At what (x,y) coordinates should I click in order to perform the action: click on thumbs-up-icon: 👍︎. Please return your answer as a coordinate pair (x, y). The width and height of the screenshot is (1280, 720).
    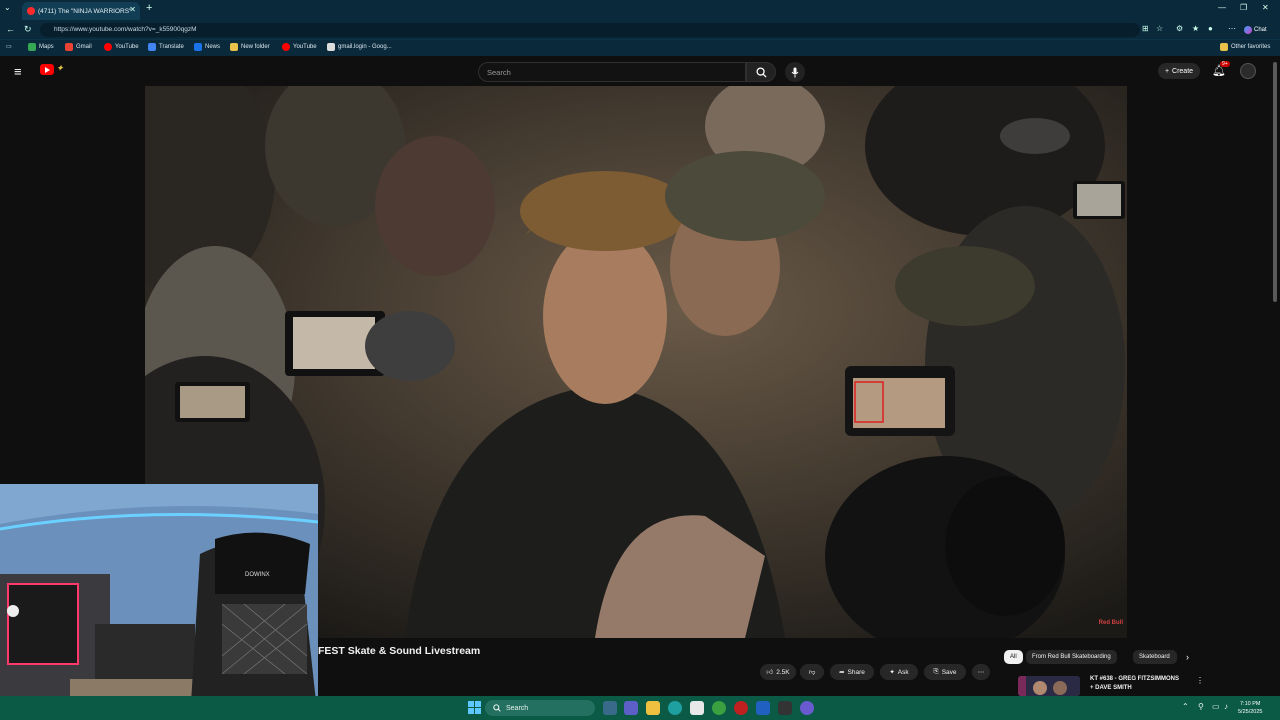
    Looking at the image, I should click on (770, 672).